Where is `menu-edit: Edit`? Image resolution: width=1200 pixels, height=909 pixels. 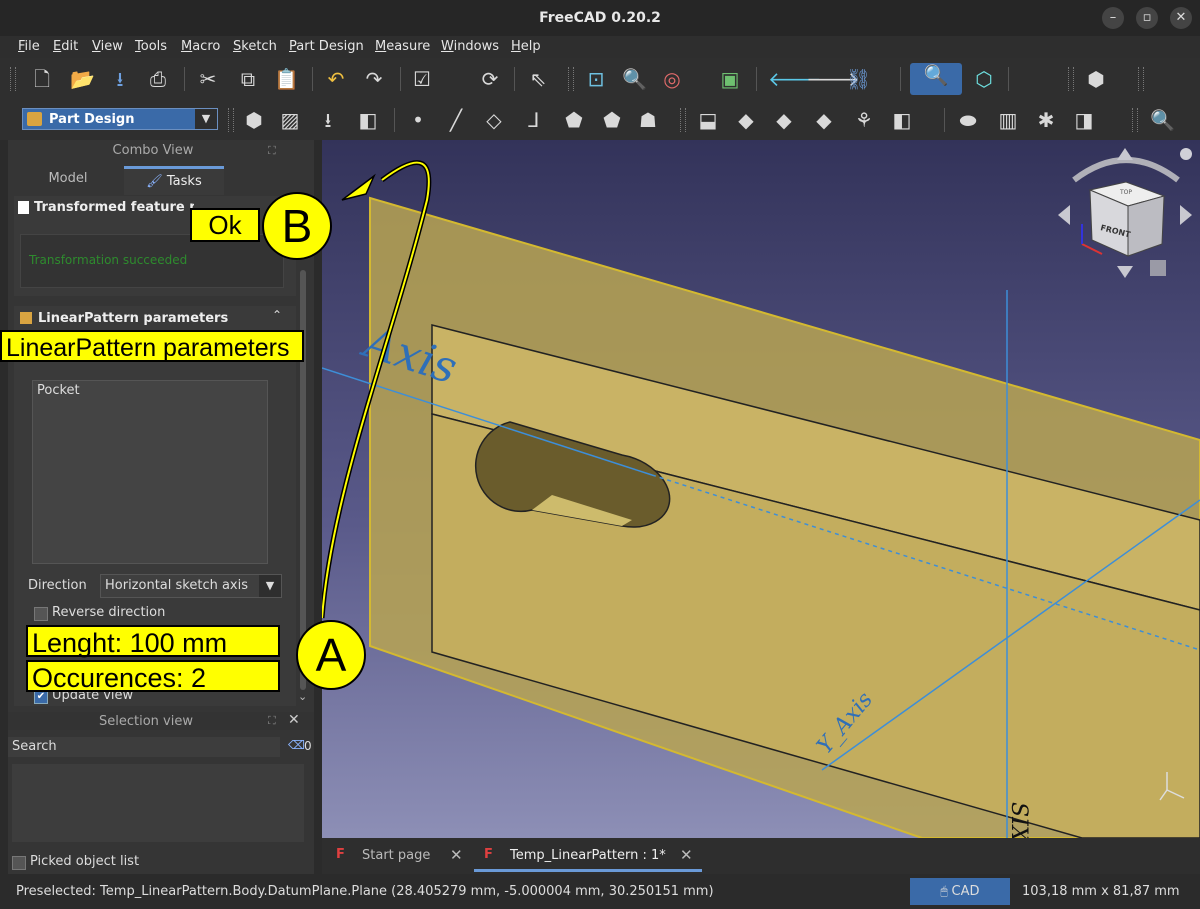 menu-edit: Edit is located at coordinates (65, 46).